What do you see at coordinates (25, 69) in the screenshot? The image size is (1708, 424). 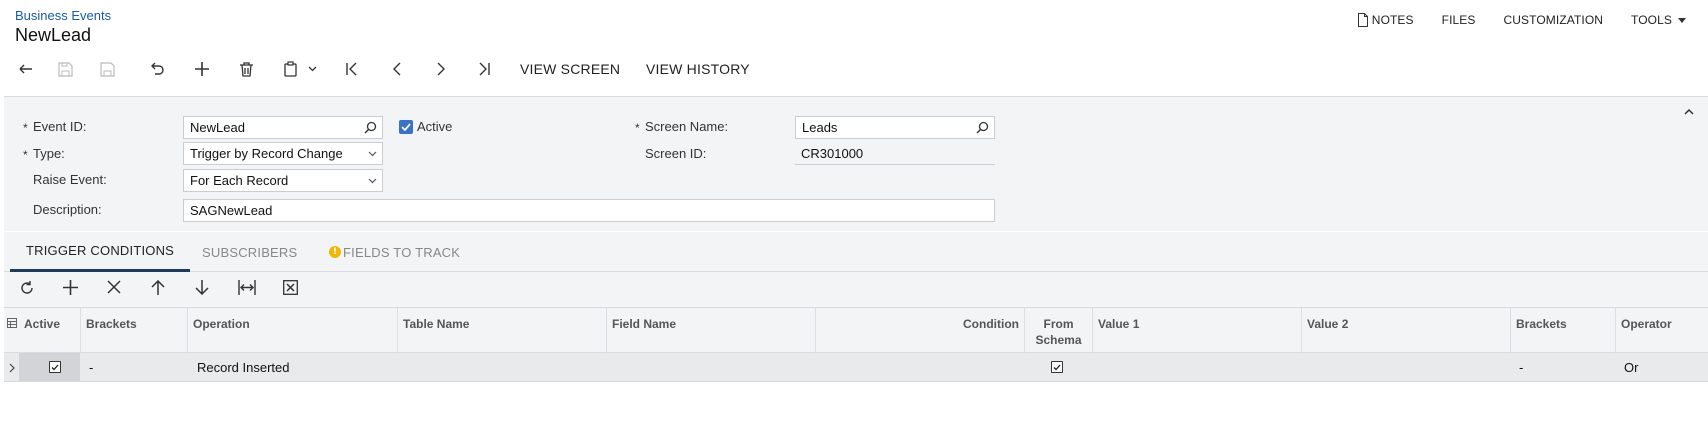 I see `undo-icon` at bounding box center [25, 69].